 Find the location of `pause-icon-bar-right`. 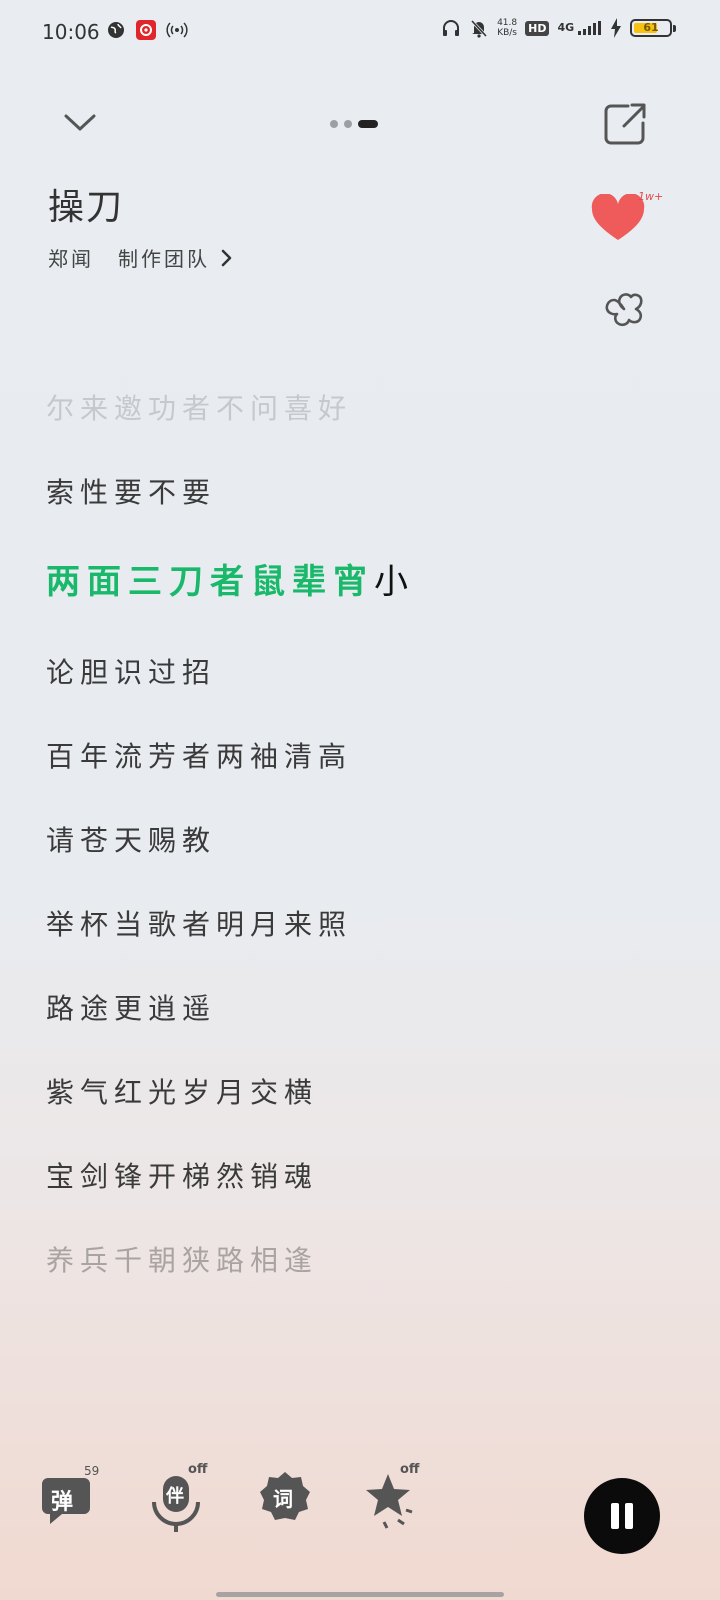

pause-icon-bar-right is located at coordinates (629, 1516).